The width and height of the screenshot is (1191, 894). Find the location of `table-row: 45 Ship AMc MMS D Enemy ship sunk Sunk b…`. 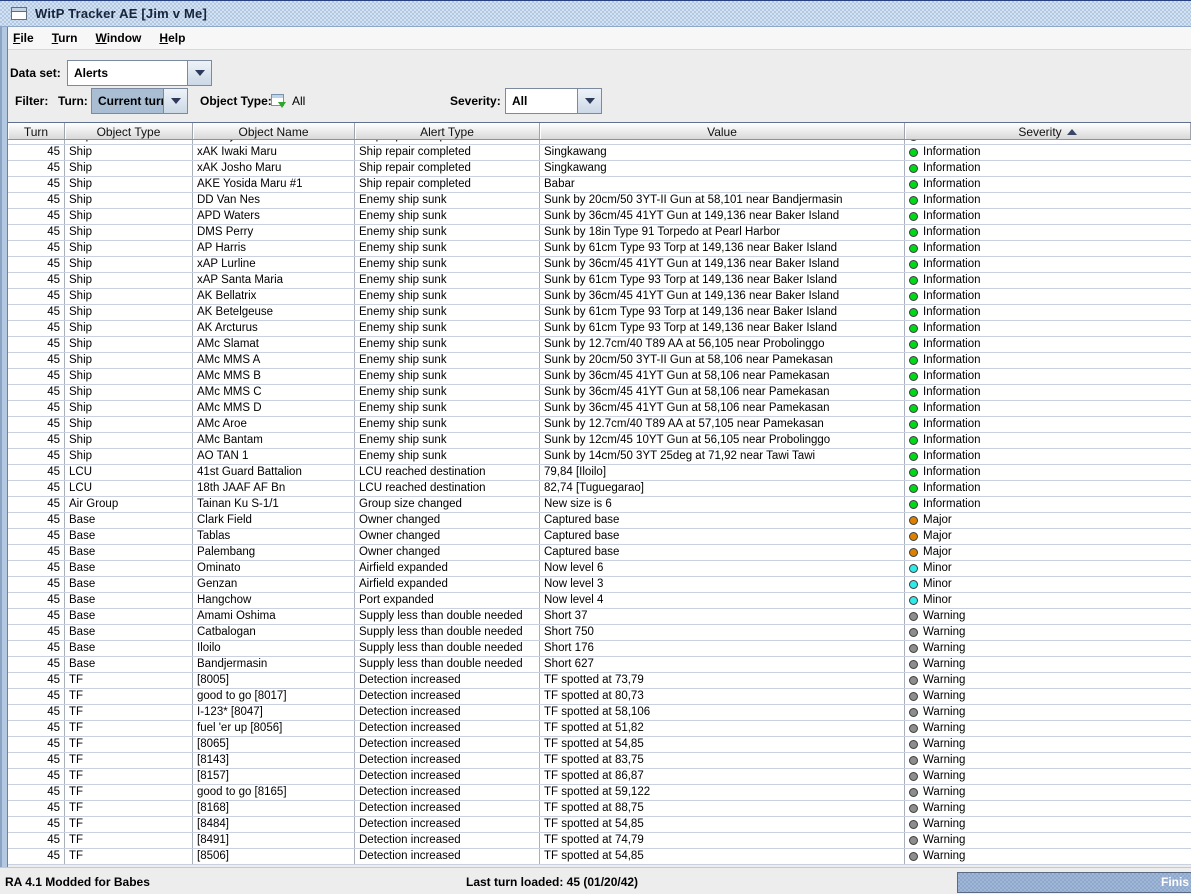

table-row: 45 Ship AMc MMS D Enemy ship sunk Sunk b… is located at coordinates (599, 409).